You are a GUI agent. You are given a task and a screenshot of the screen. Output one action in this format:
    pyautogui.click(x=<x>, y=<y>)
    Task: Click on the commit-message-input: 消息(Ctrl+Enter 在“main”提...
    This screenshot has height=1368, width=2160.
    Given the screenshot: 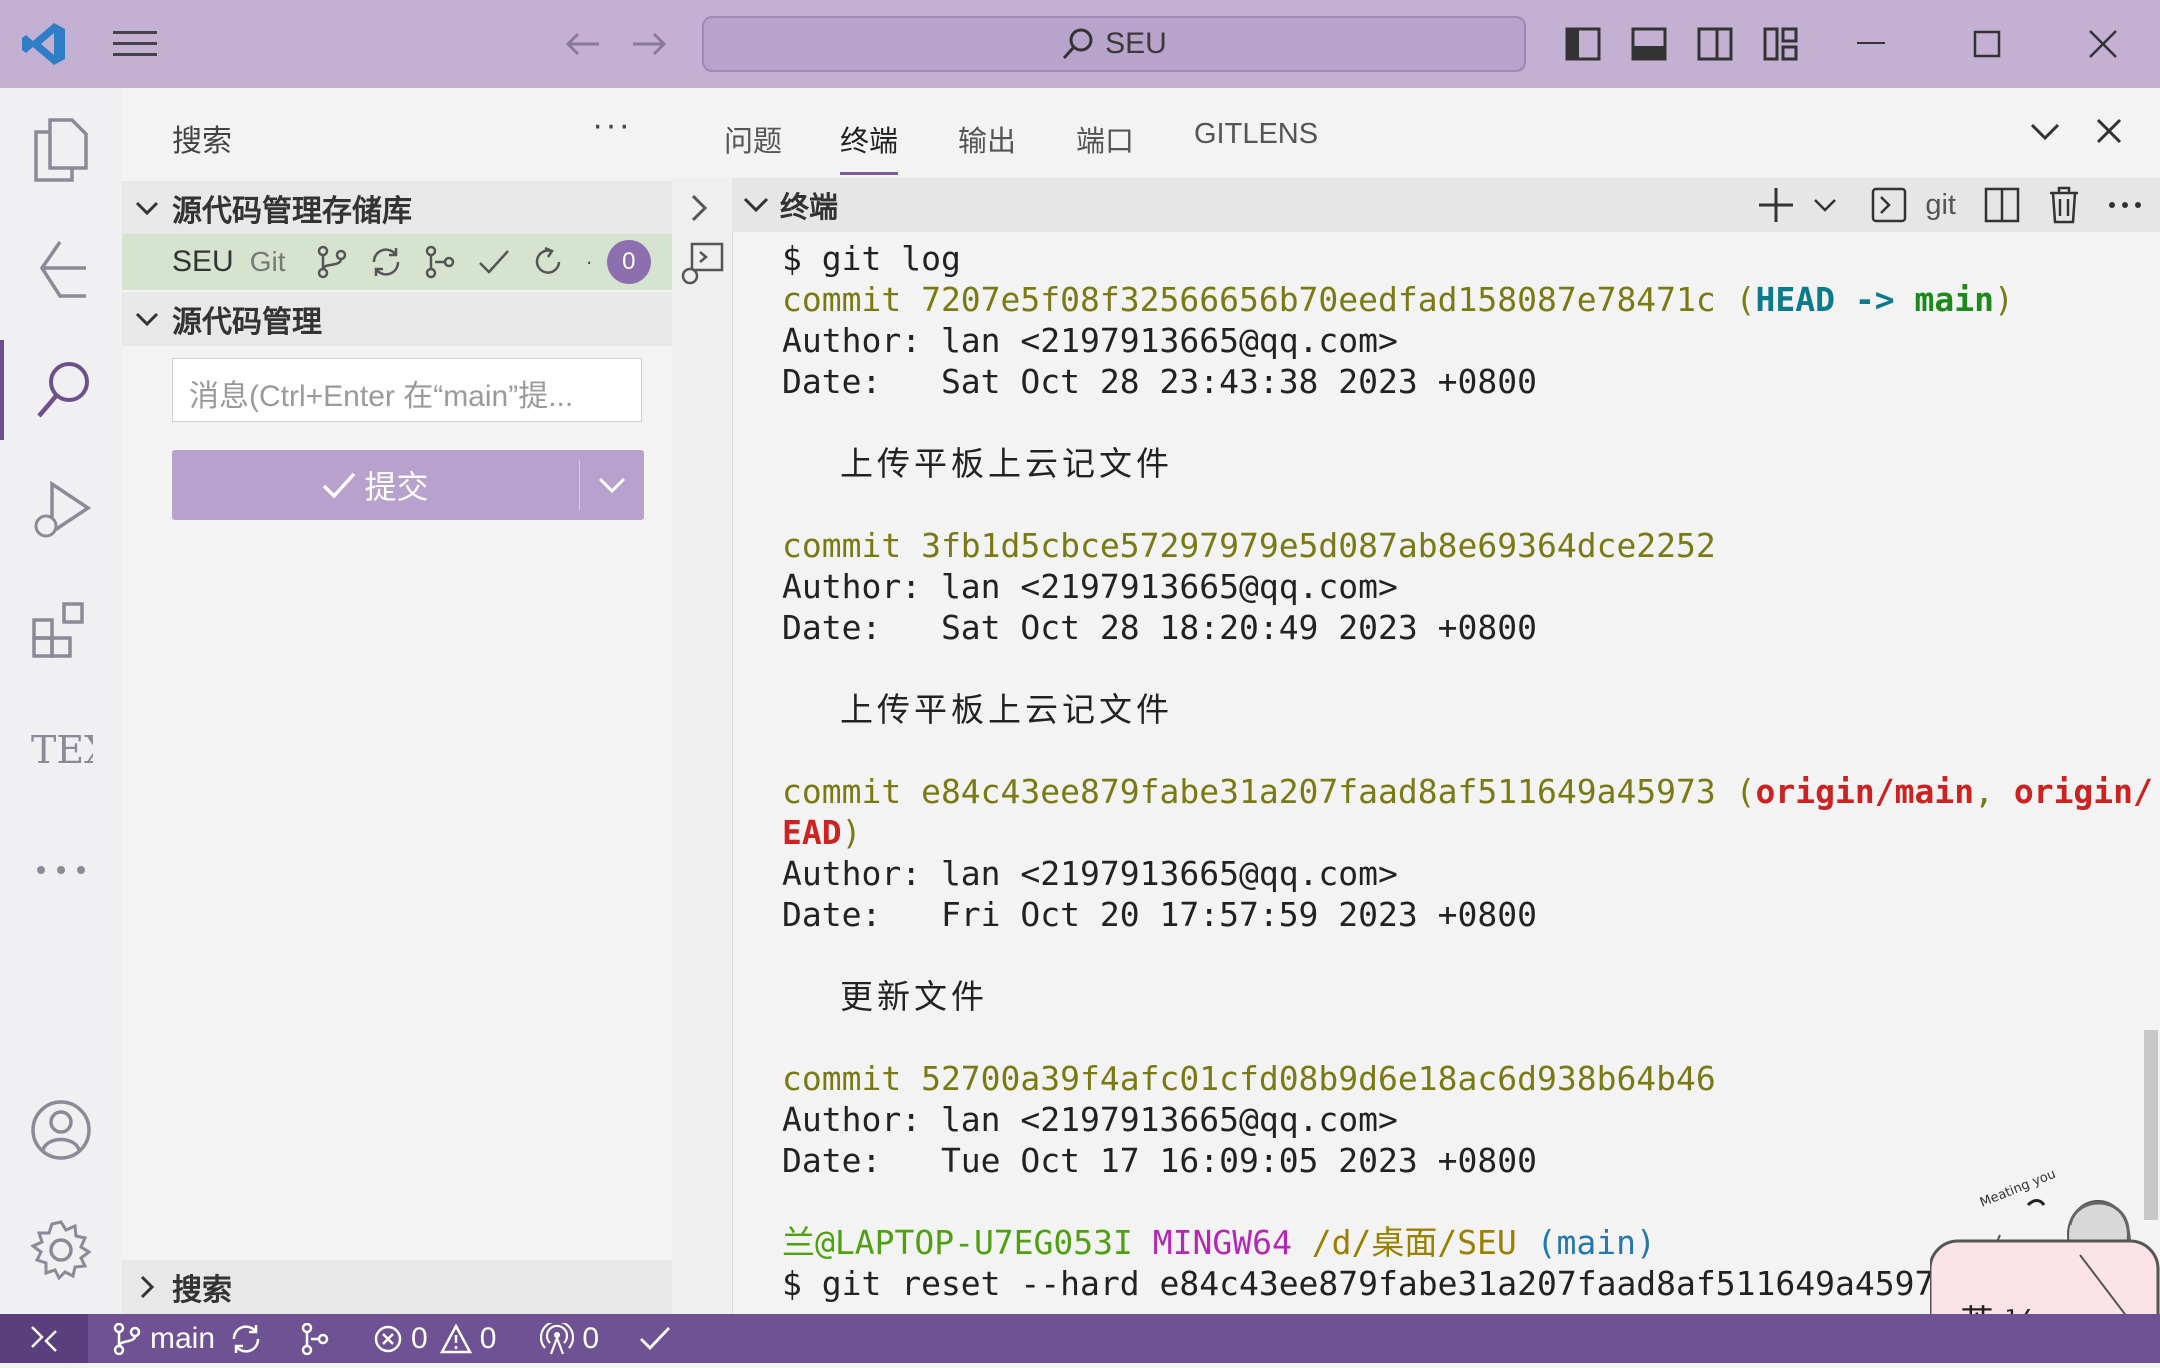 What is the action you would take?
    pyautogui.click(x=407, y=390)
    